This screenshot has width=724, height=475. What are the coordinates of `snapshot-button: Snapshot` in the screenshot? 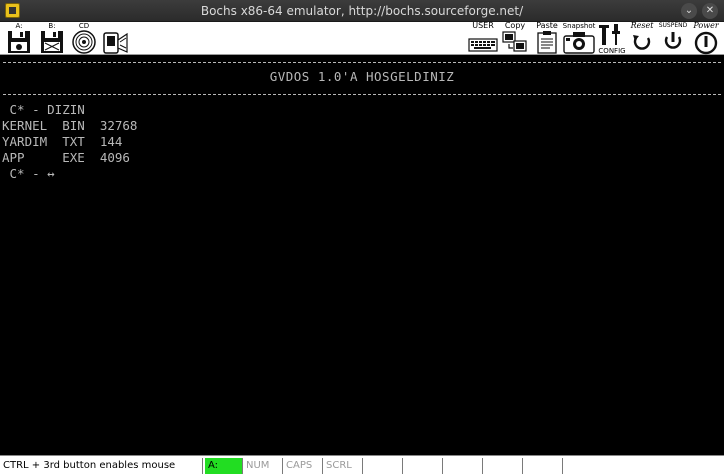 It's located at (579, 38).